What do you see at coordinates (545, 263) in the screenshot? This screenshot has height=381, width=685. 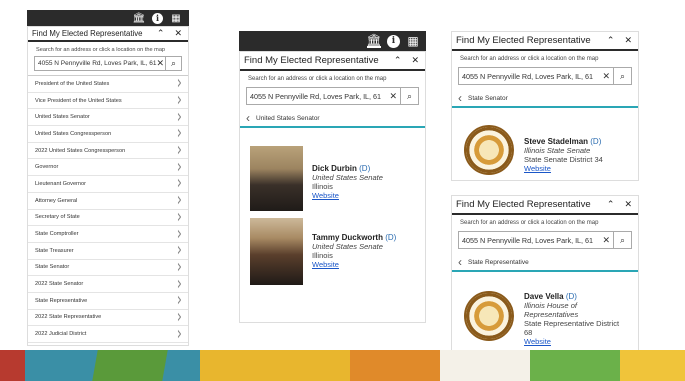 I see `breadcrumb: ‹ State Representative` at bounding box center [545, 263].